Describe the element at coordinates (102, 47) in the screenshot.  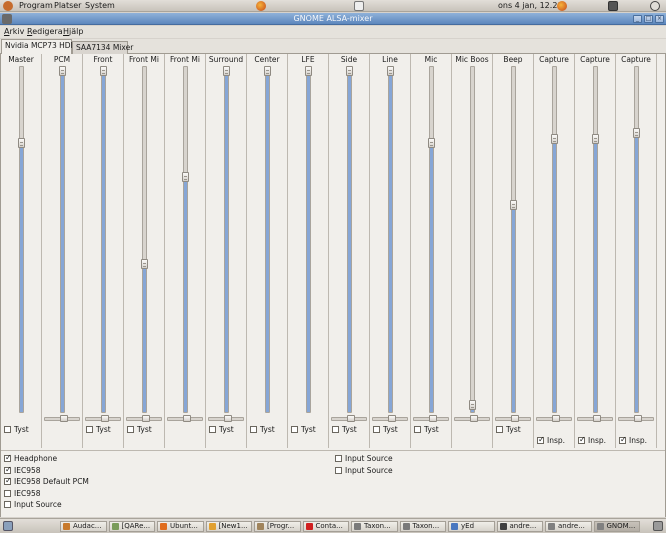
I see `tab-saa7134: SAA7134 Mixer` at that location.